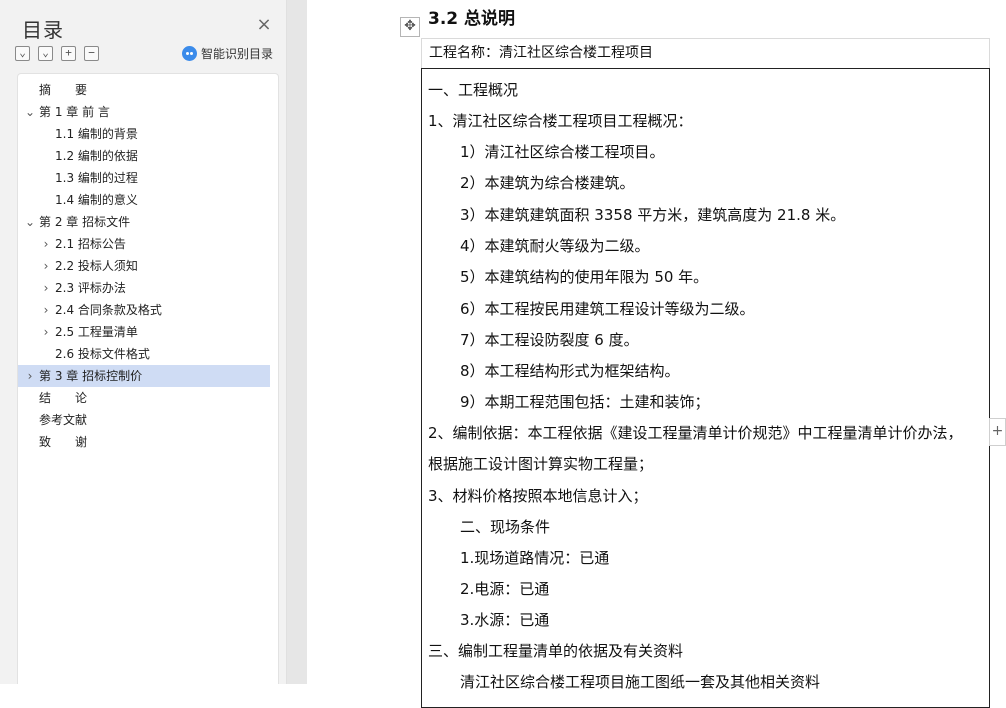 Image resolution: width=1006 pixels, height=708 pixels. I want to click on outline-item: 参考文献, so click(144, 420).